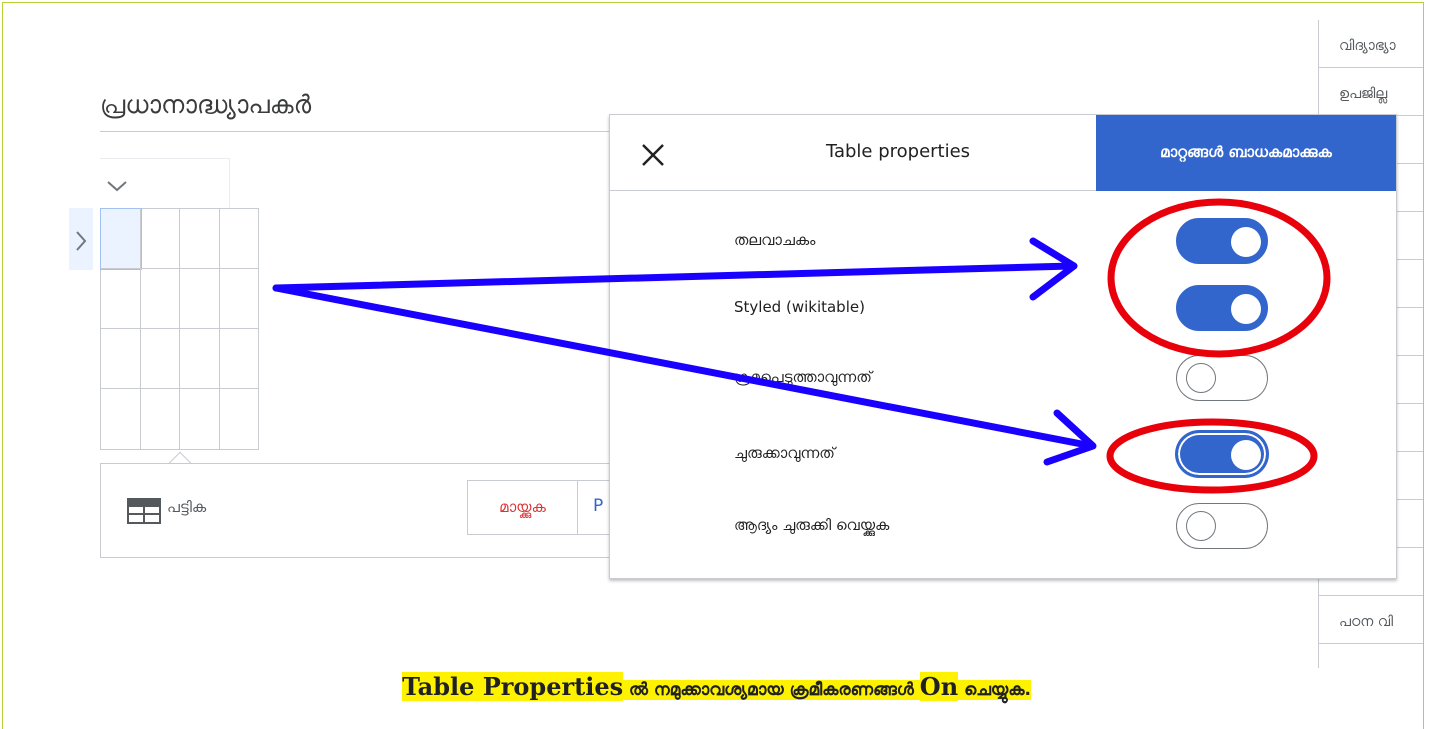 The height and width of the screenshot is (729, 1433). I want to click on option-row: Styled (wikitable), so click(1003, 308).